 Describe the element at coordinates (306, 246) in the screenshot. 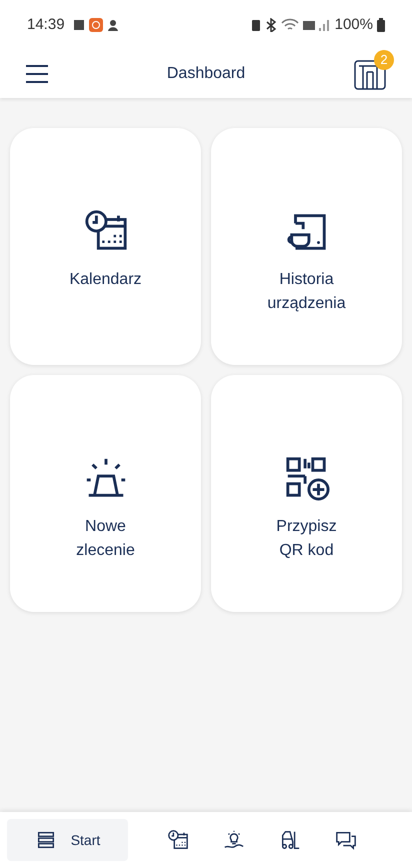

I see `dashboard-tile: Historia urządzenia` at that location.